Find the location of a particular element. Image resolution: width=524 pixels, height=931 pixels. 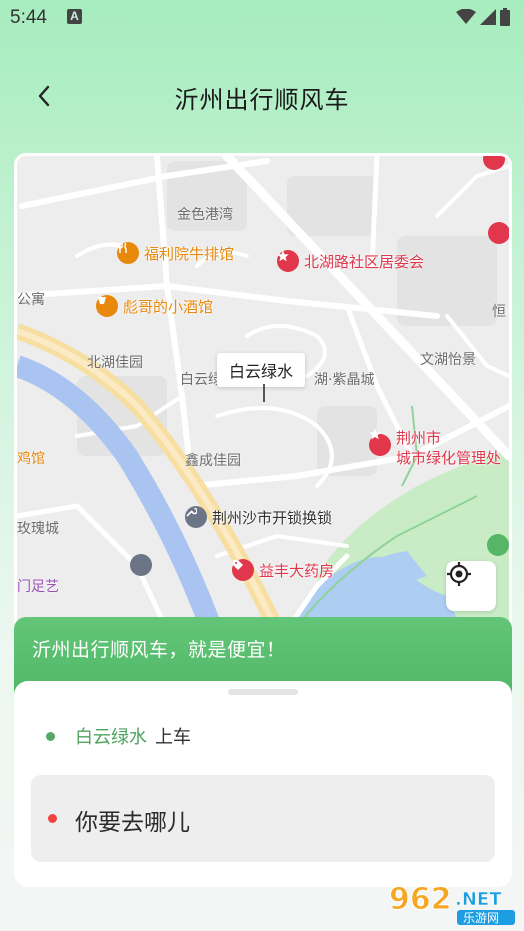

wifi-icon is located at coordinates (466, 16).